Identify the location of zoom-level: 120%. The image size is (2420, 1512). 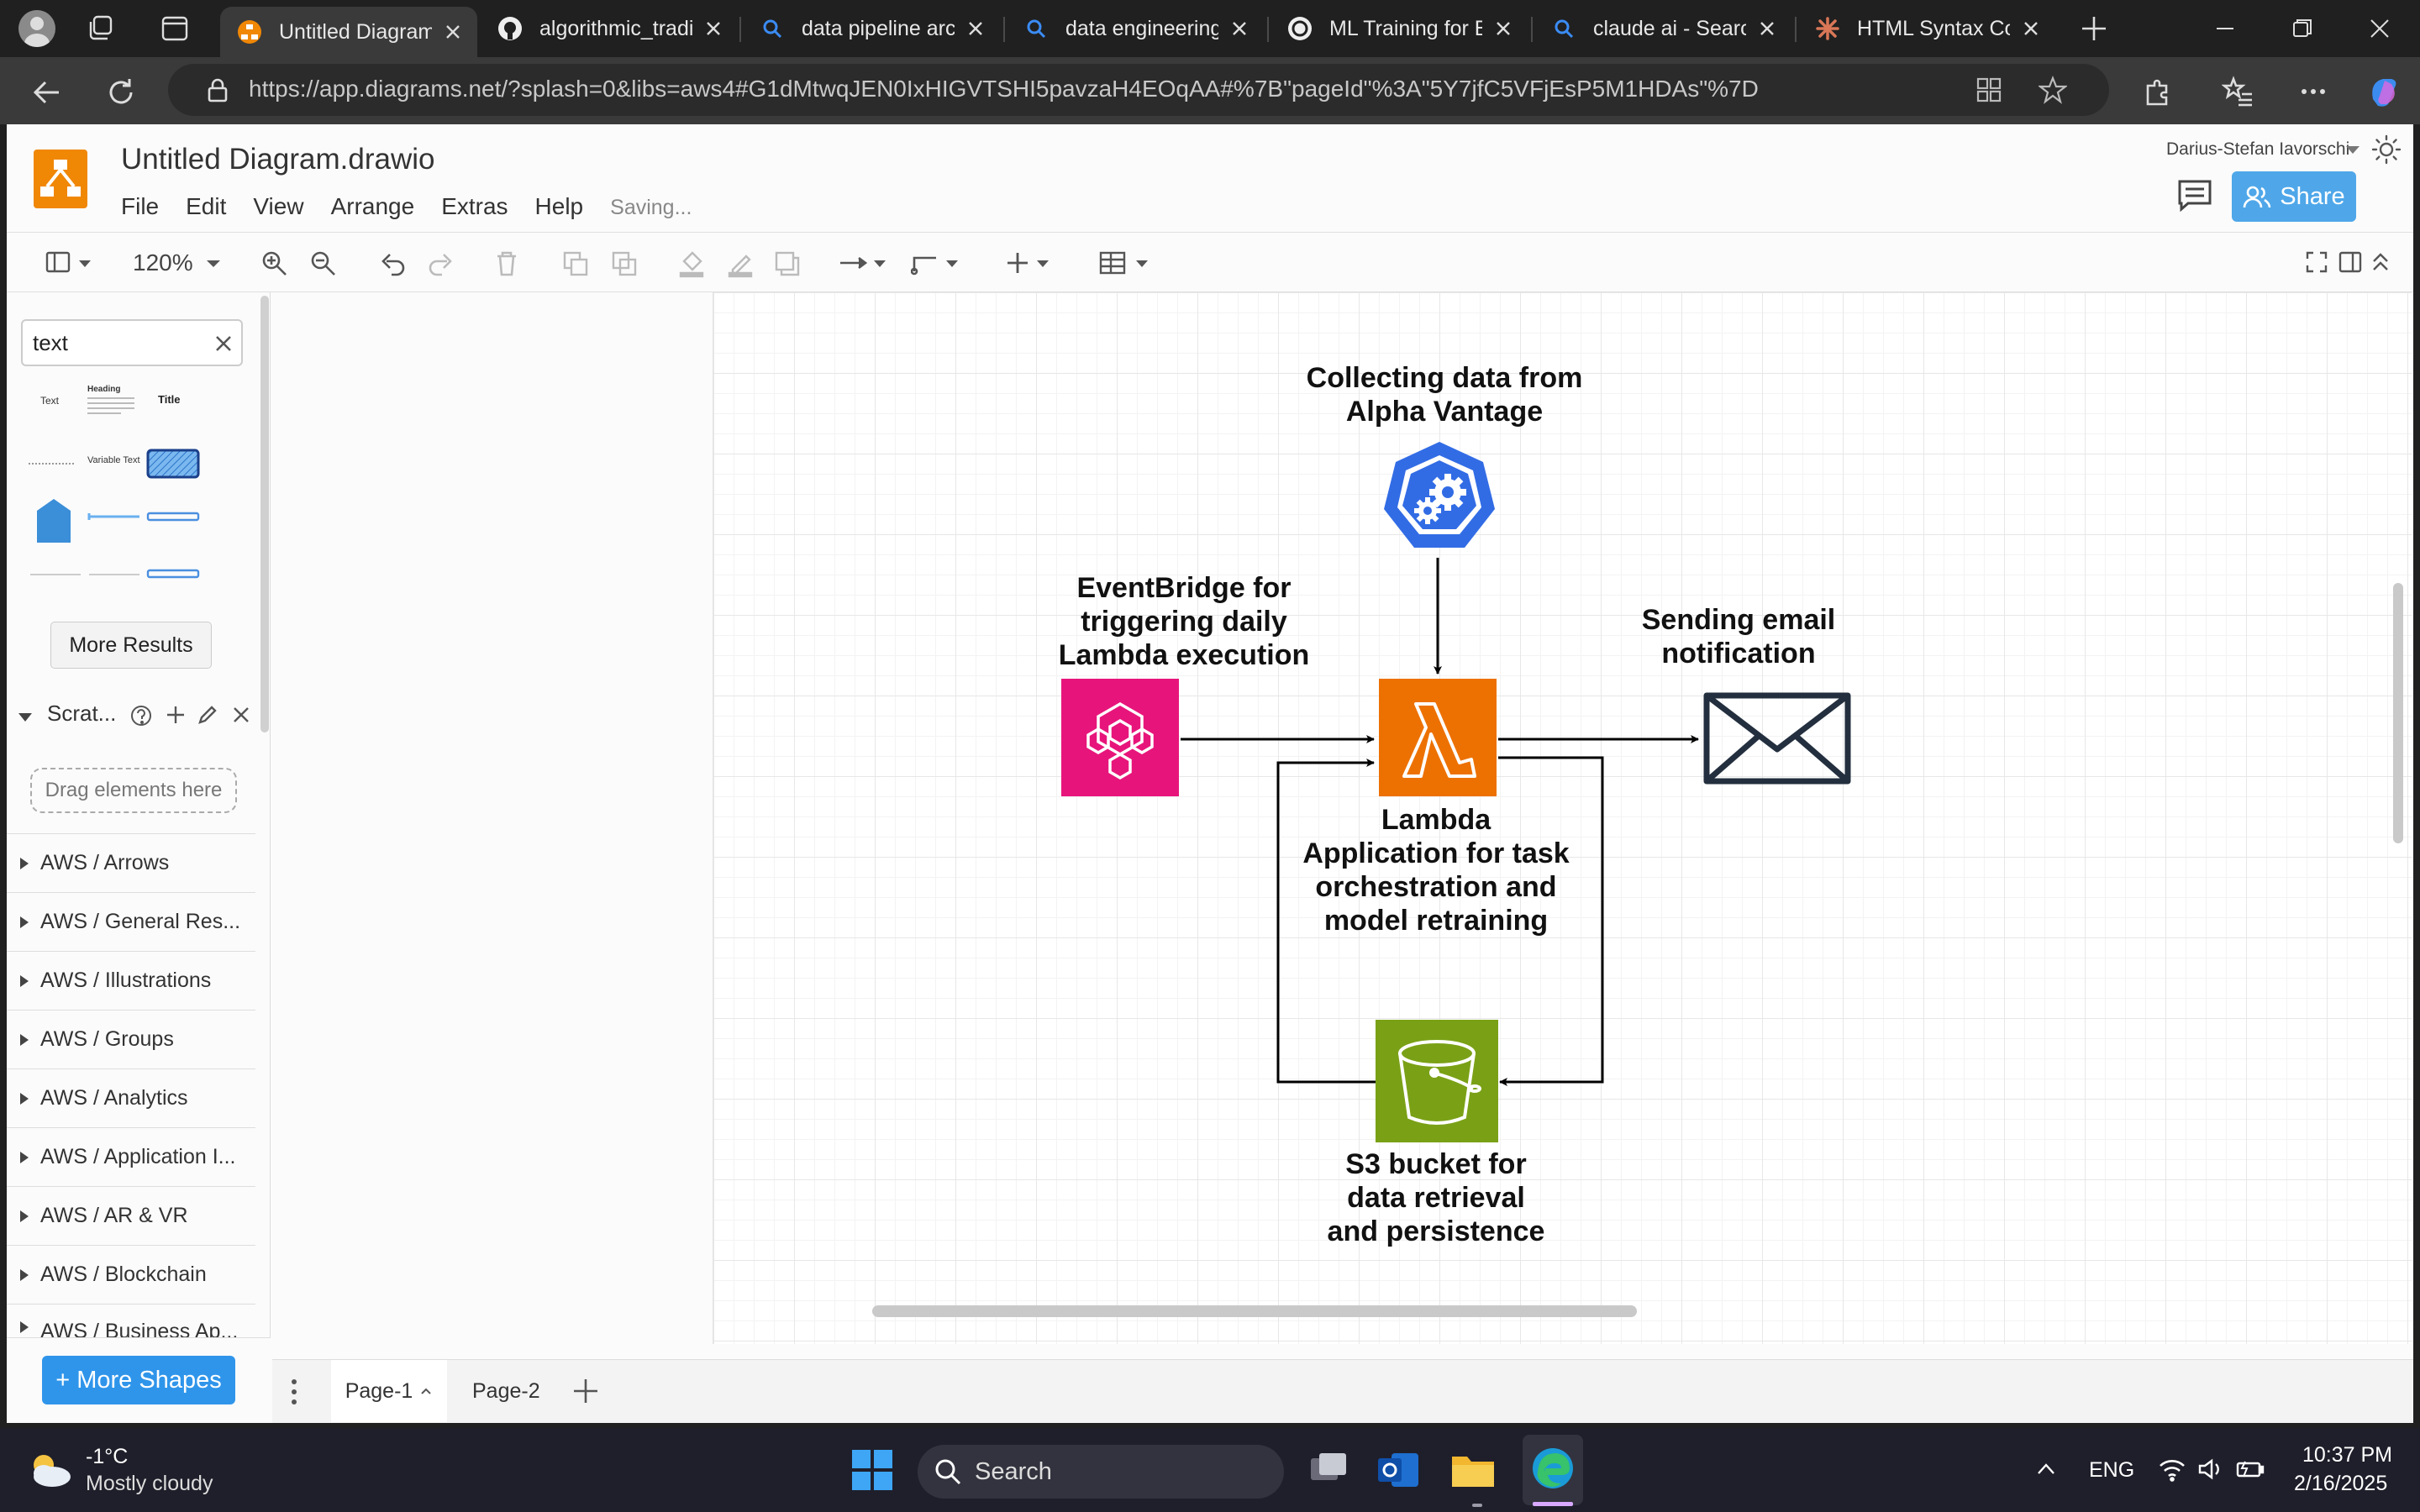
(163, 262).